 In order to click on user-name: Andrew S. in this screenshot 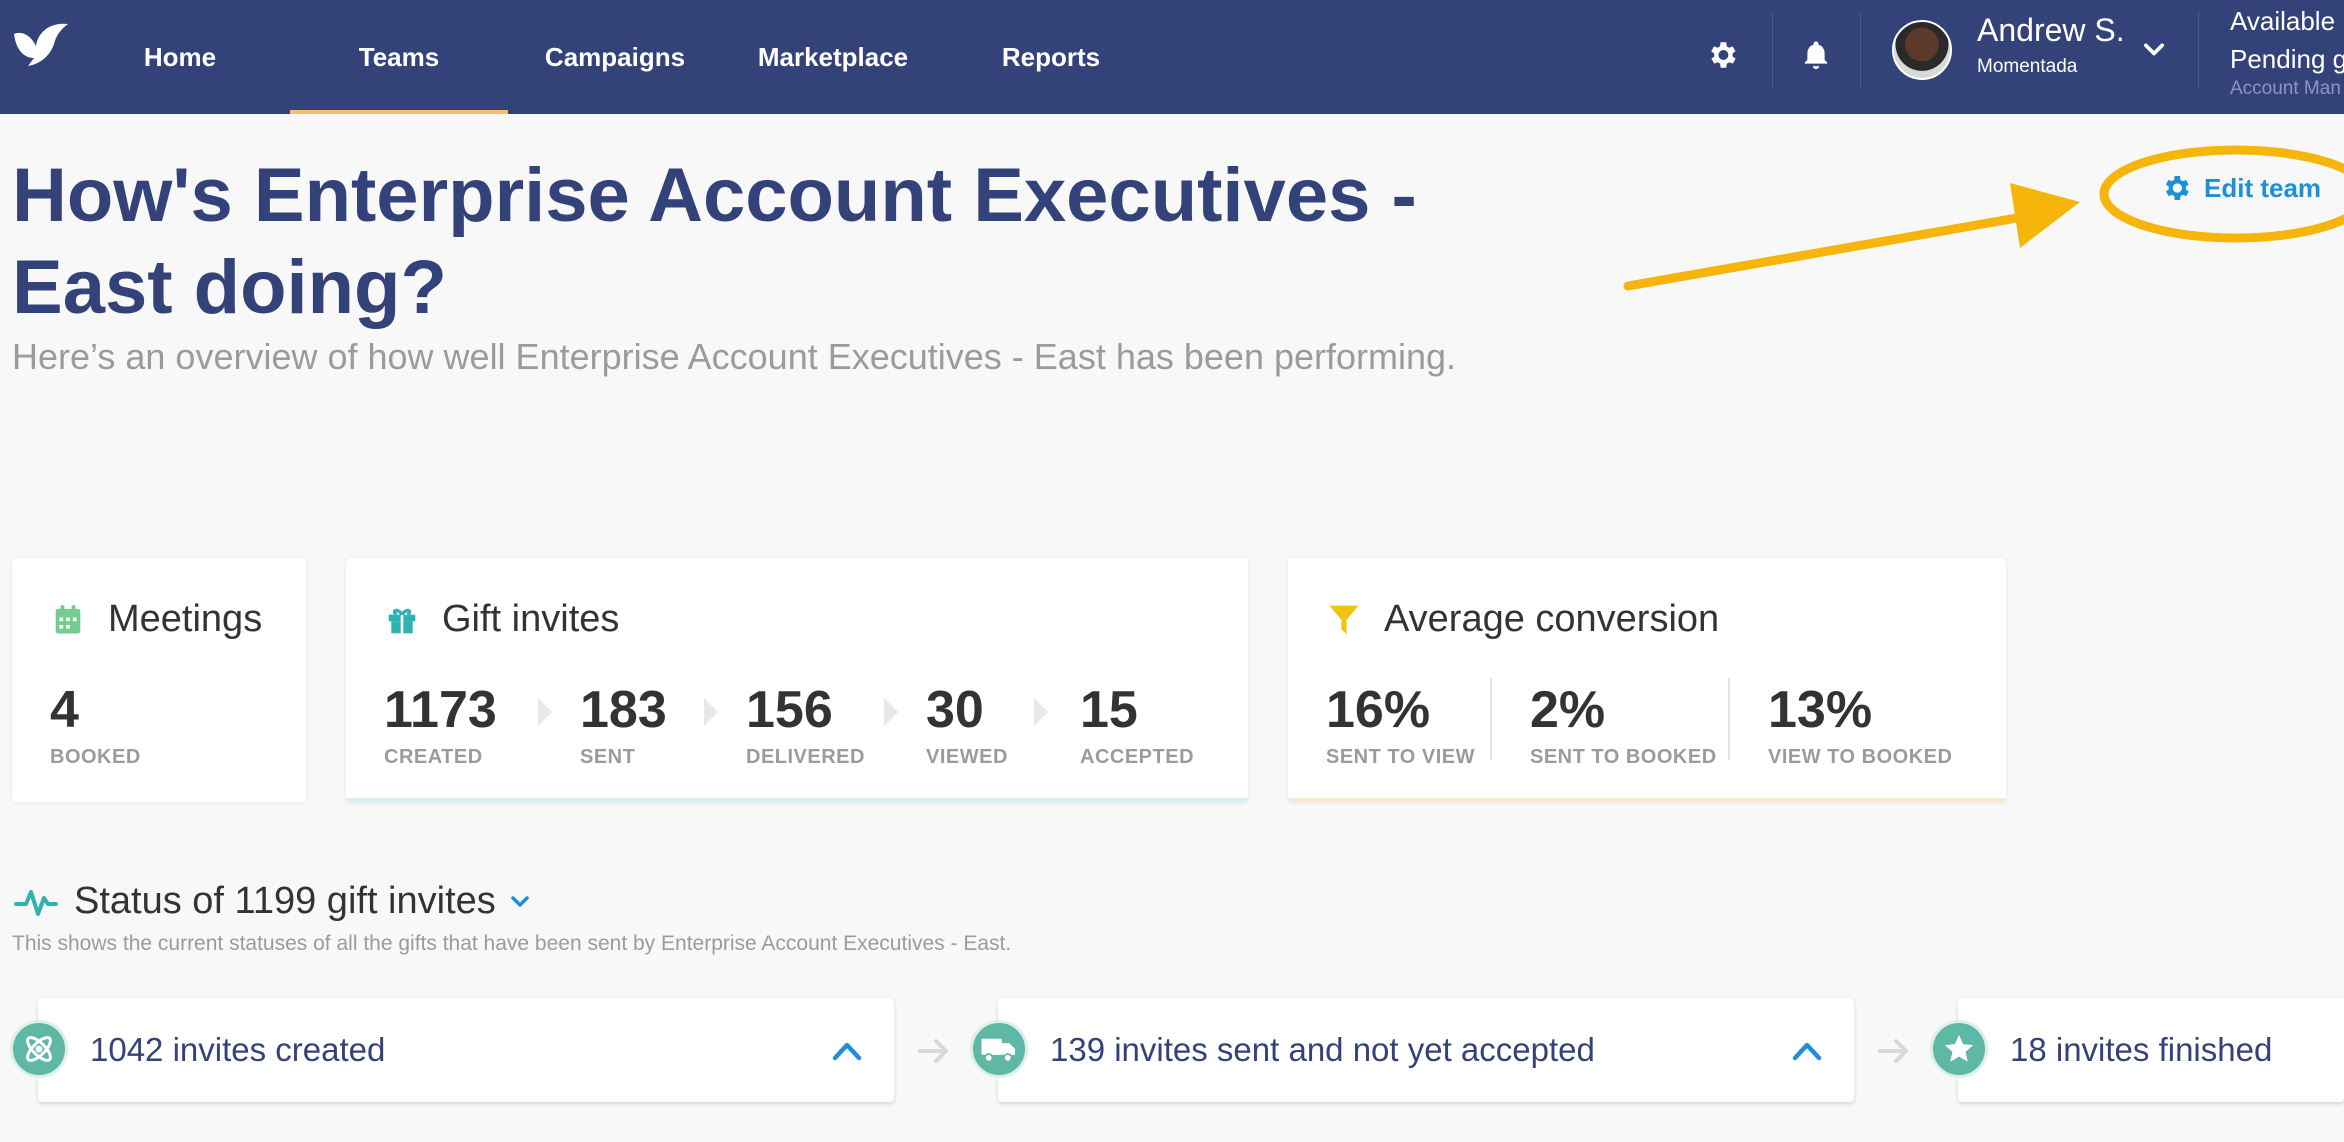, I will do `click(2051, 30)`.